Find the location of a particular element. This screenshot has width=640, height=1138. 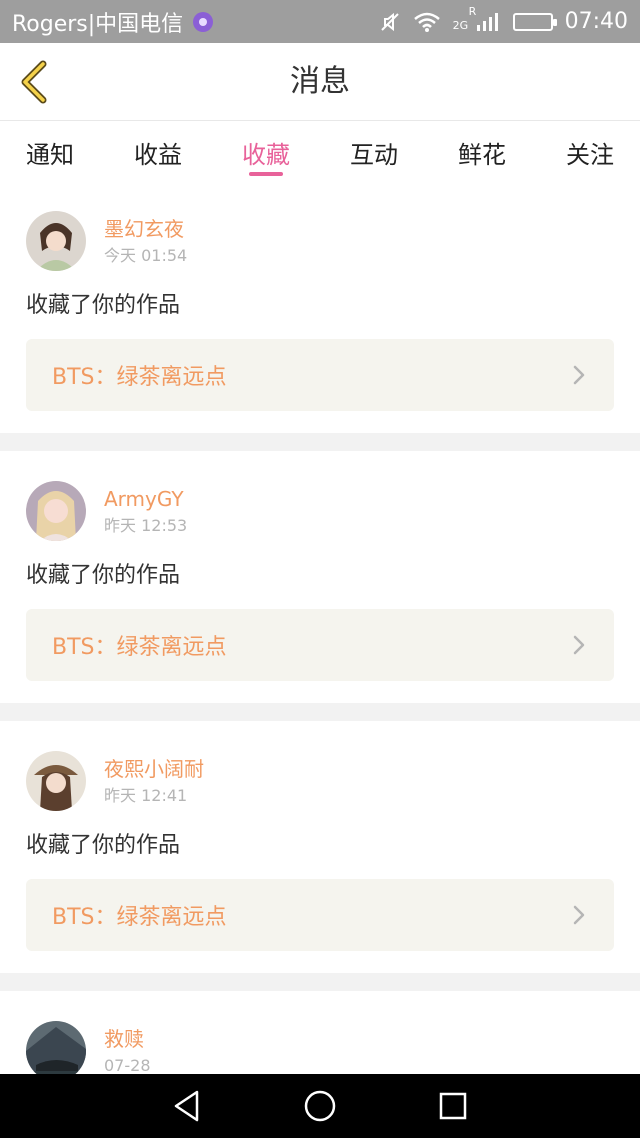

message-header: ArmyGY 昨天 12:53 is located at coordinates (320, 511).